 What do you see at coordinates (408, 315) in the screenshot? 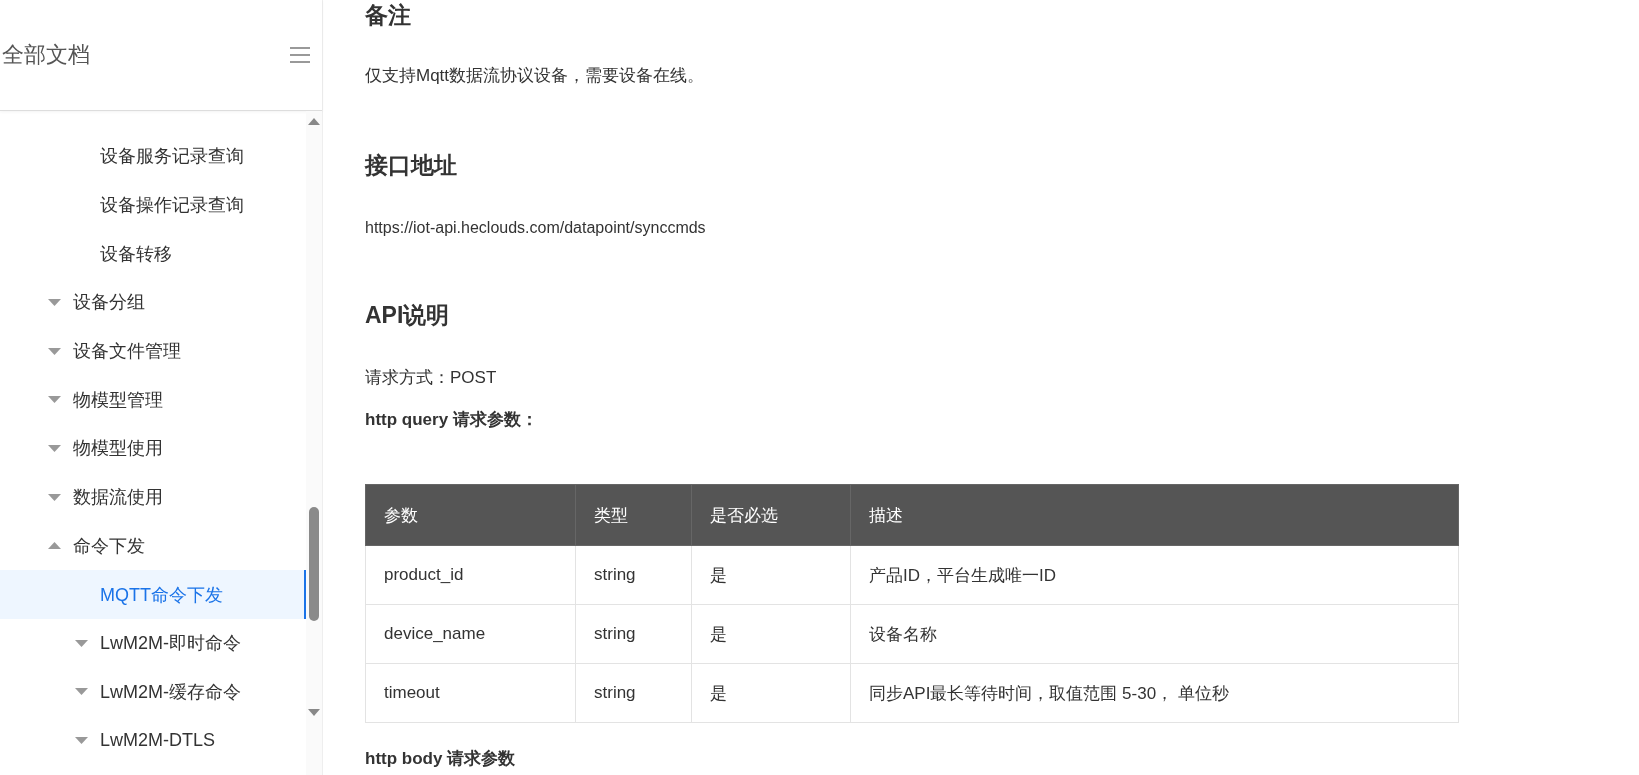
I see `section-heading: API说明` at bounding box center [408, 315].